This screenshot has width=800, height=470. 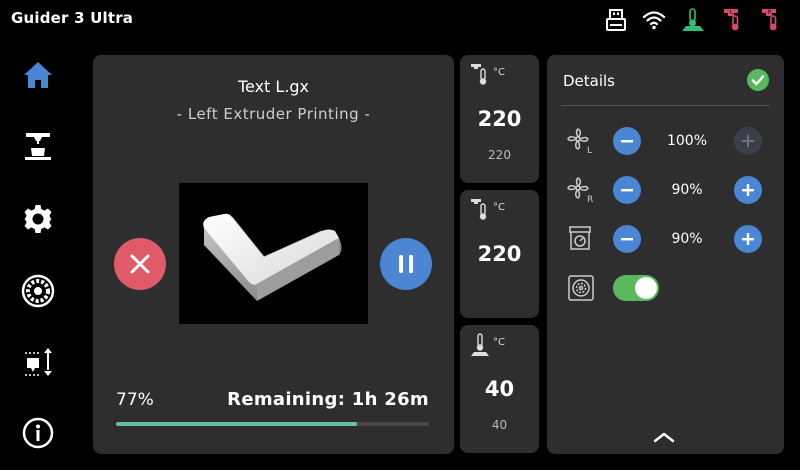 I want to click on details-title: Details, so click(x=589, y=81).